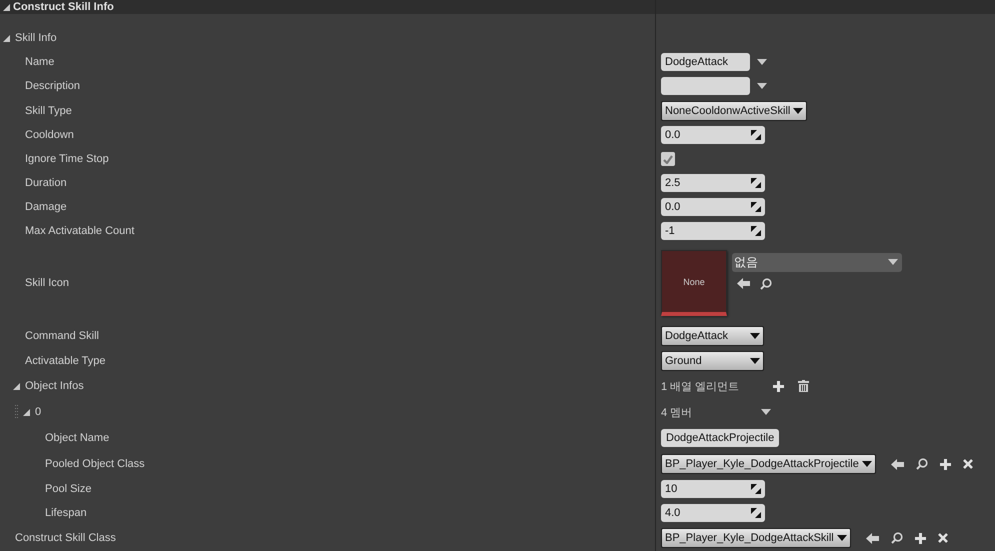 The height and width of the screenshot is (551, 995). Describe the element at coordinates (677, 413) in the screenshot. I see `member-count: 4 멤버` at that location.